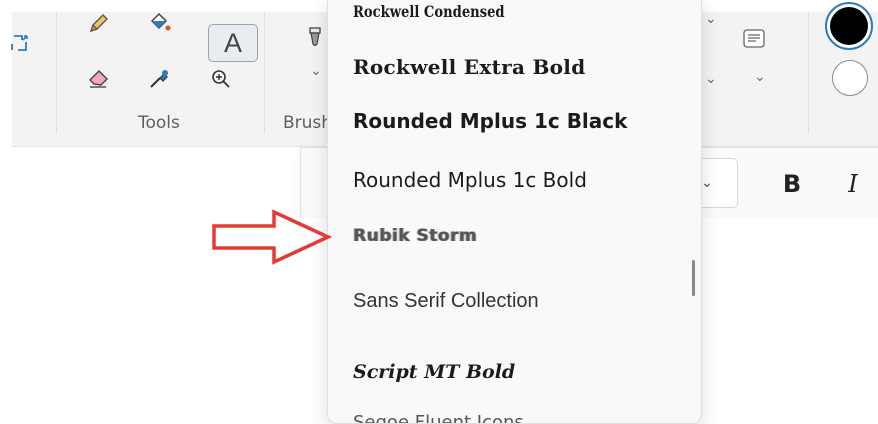 Image resolution: width=878 pixels, height=424 pixels. What do you see at coordinates (693, 278) in the screenshot?
I see `dropdown-scrollbar-thumb` at bounding box center [693, 278].